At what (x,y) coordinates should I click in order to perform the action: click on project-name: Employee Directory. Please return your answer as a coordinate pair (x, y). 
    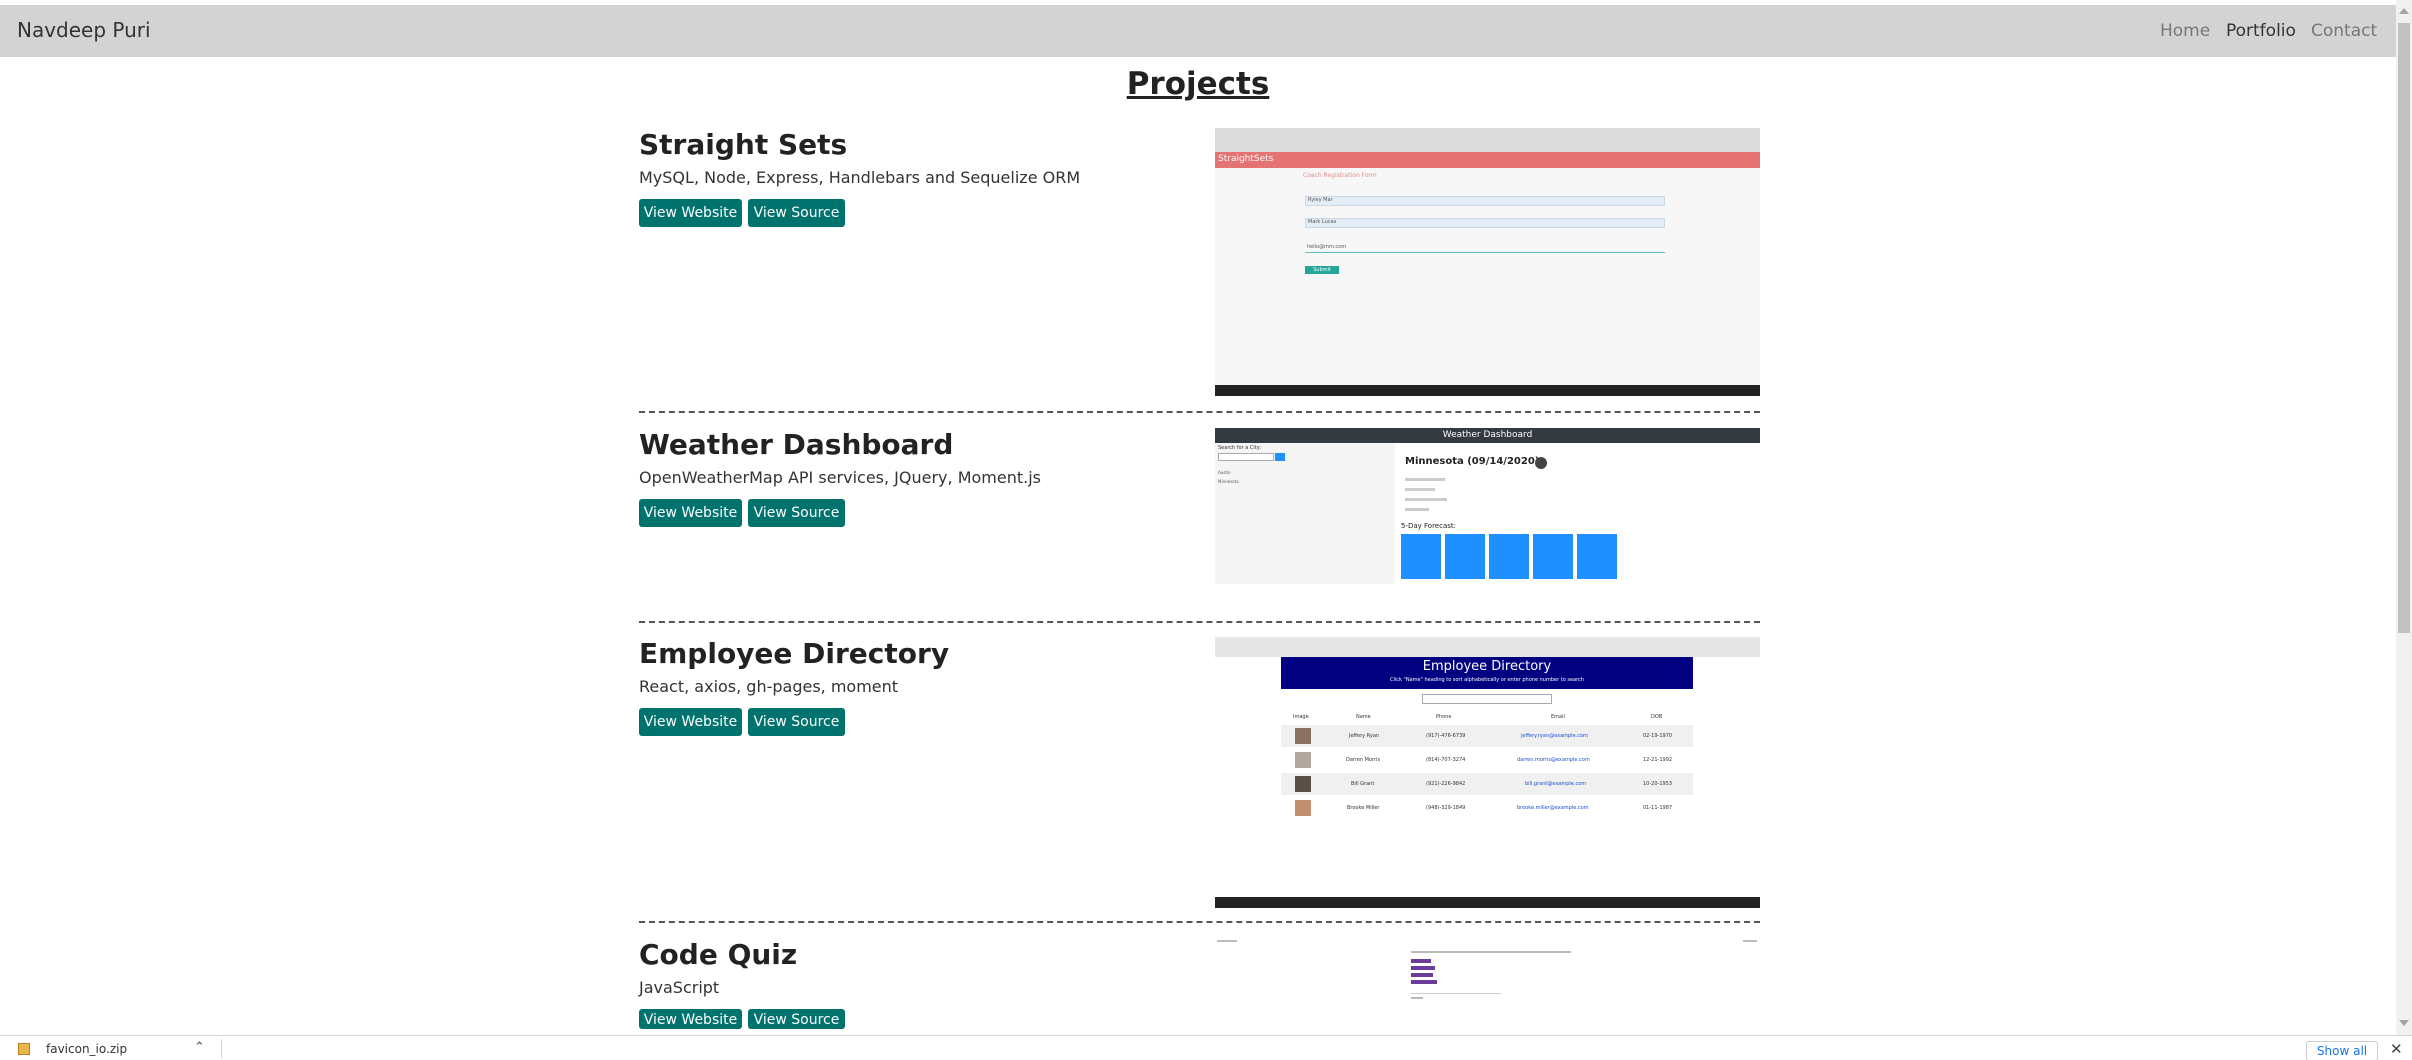
    Looking at the image, I should click on (794, 653).